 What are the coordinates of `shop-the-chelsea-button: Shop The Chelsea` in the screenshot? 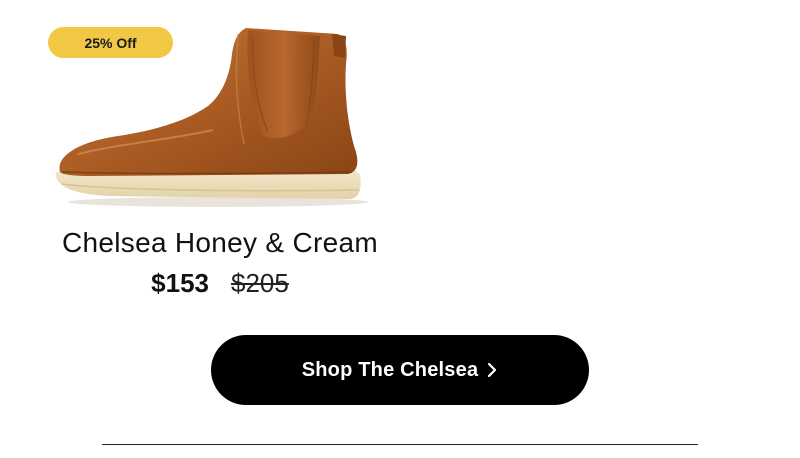 It's located at (400, 370).